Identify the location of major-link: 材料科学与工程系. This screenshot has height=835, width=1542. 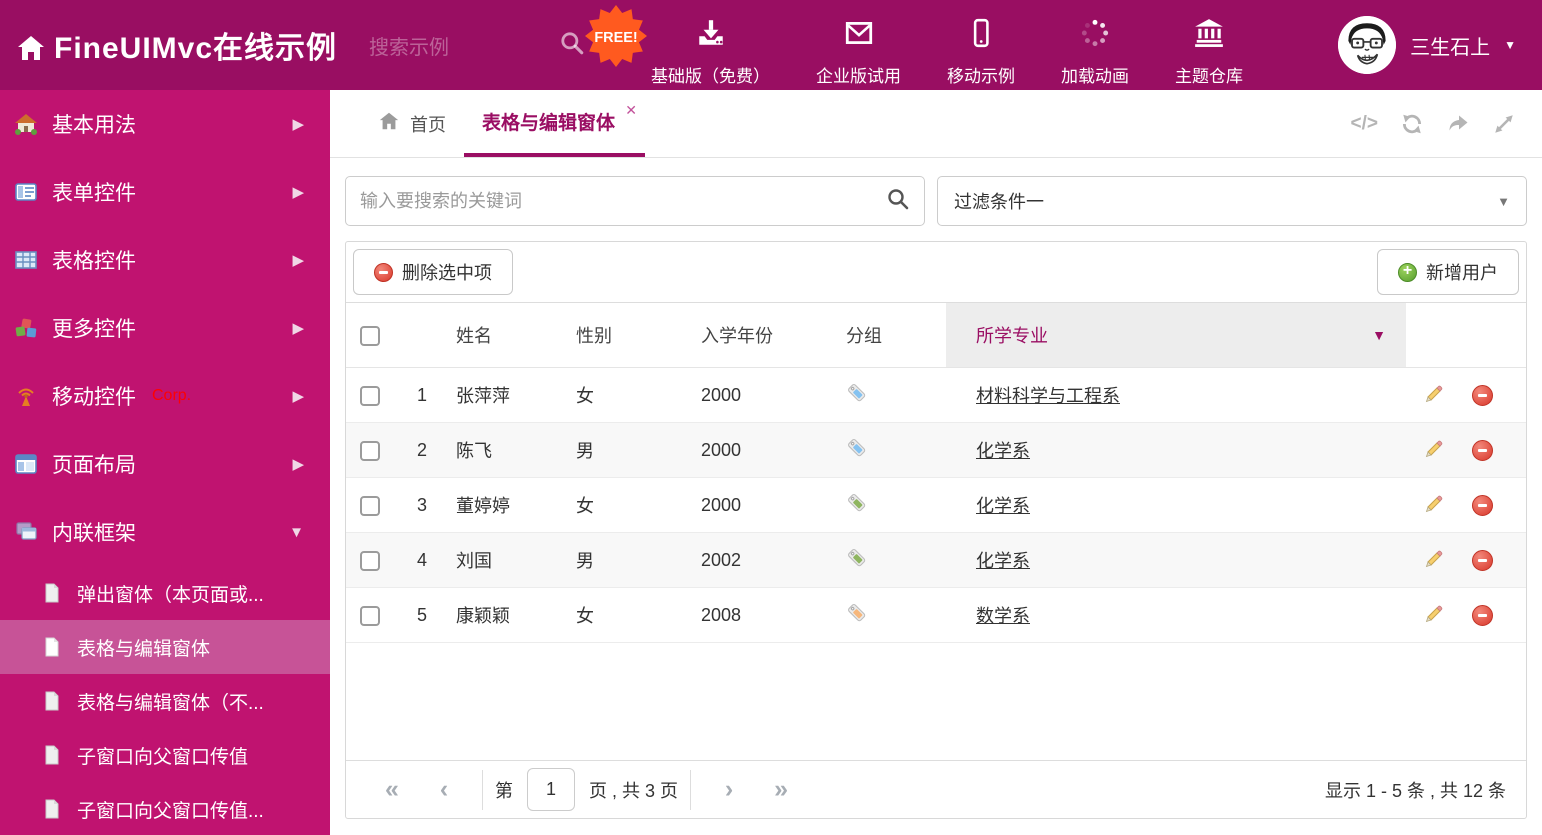
(1048, 396).